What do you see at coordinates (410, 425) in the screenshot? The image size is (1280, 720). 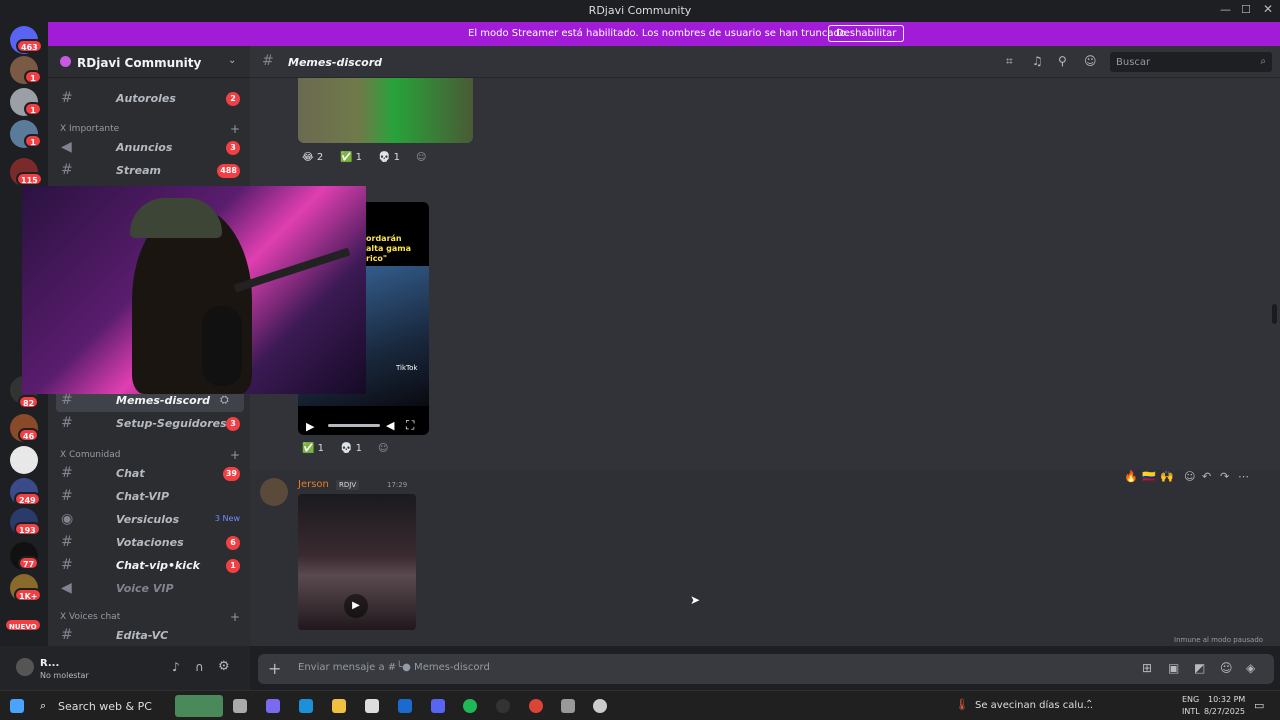 I see `fullscreen-icon: ⛶` at bounding box center [410, 425].